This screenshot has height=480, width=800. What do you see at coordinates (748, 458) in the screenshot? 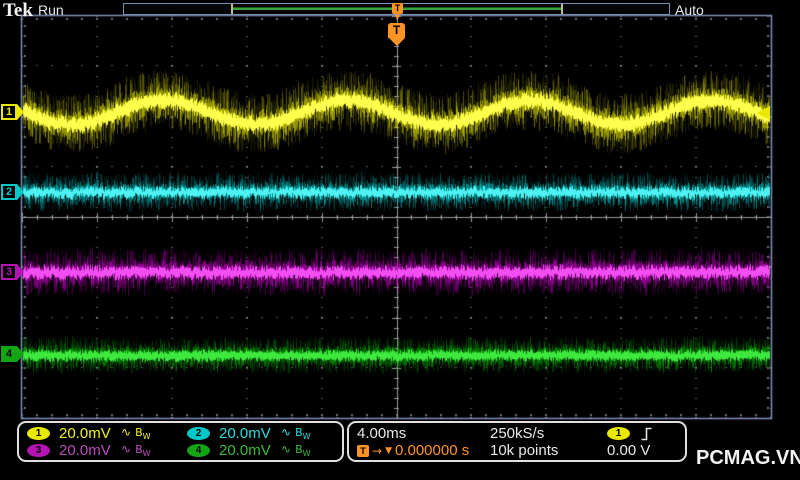
I see `watermark: PCMAG.VN` at bounding box center [748, 458].